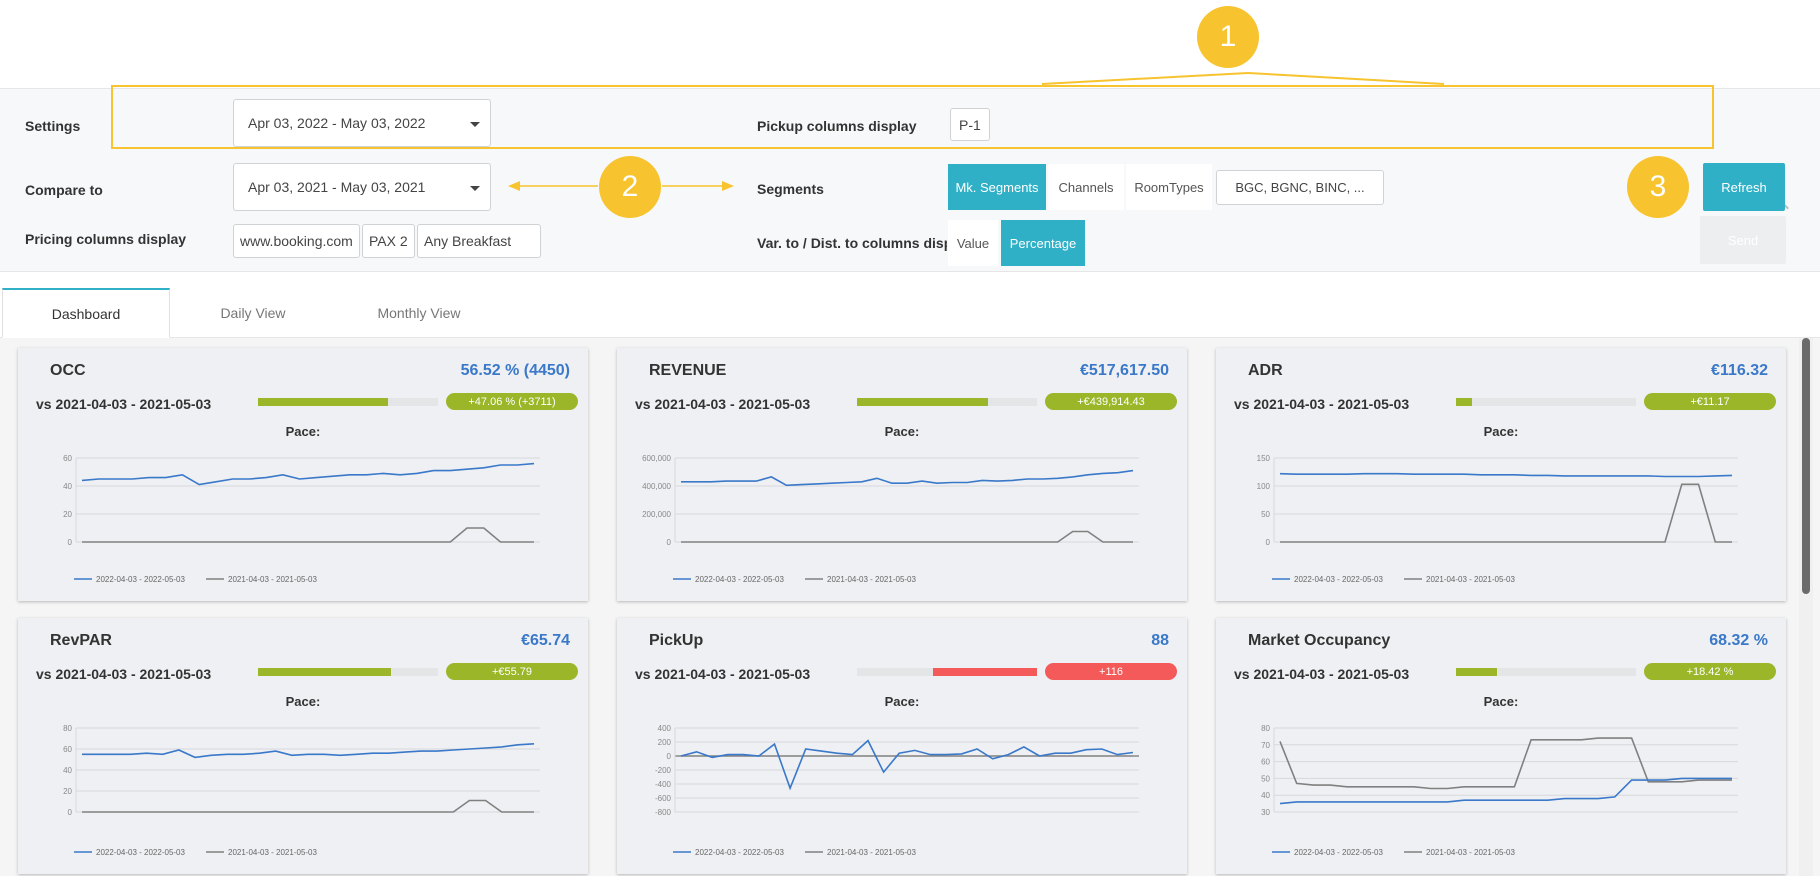  Describe the element at coordinates (419, 313) in the screenshot. I see `tab-monthly-view: Monthly View` at that location.